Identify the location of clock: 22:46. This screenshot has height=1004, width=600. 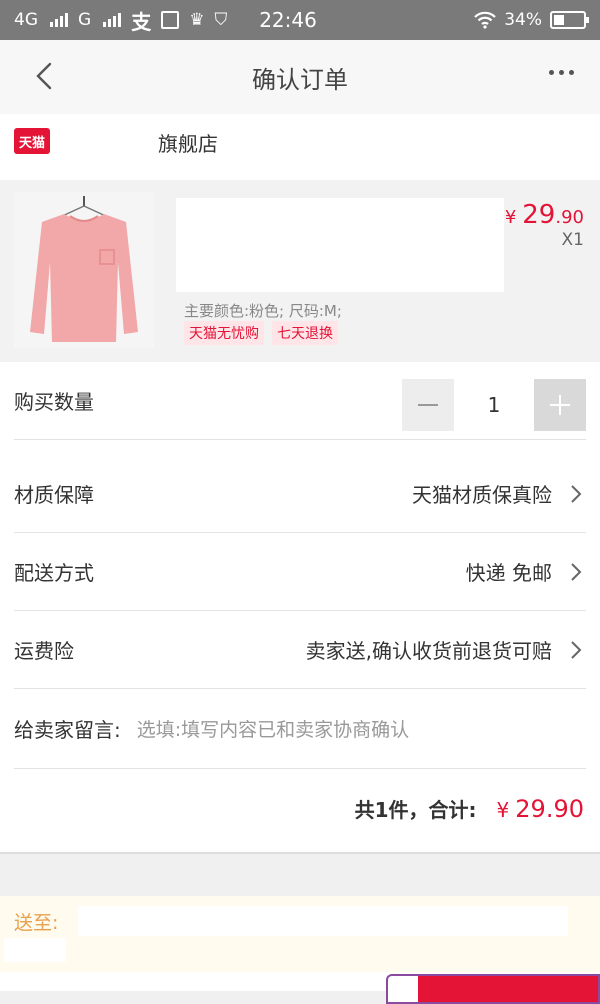
(288, 20).